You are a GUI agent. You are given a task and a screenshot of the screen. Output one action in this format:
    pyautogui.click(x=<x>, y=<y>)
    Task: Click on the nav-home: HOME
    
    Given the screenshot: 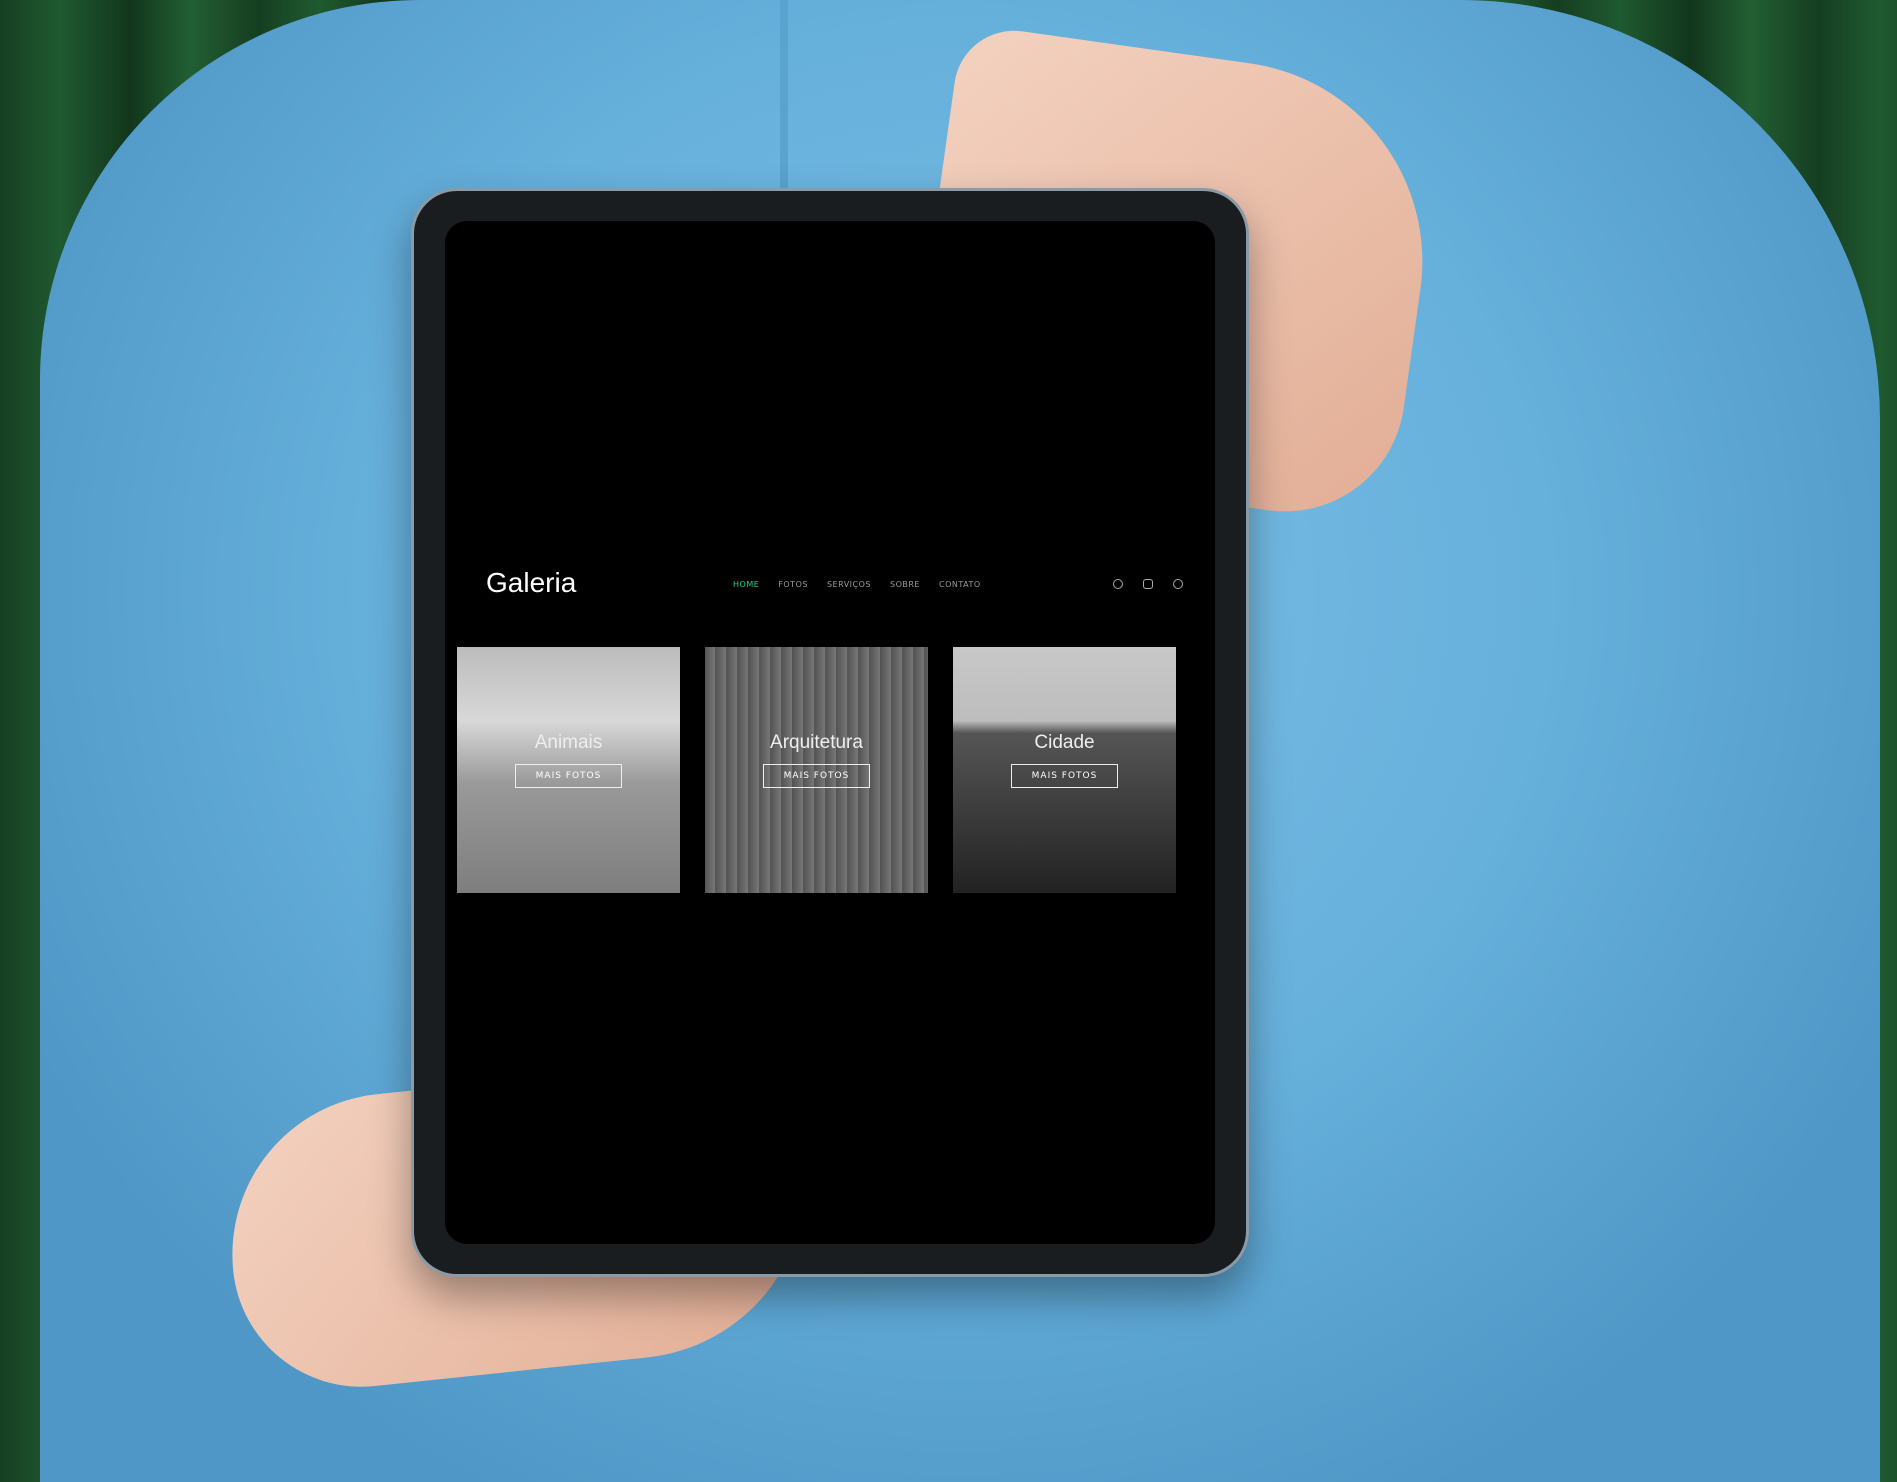 What is the action you would take?
    pyautogui.click(x=746, y=584)
    